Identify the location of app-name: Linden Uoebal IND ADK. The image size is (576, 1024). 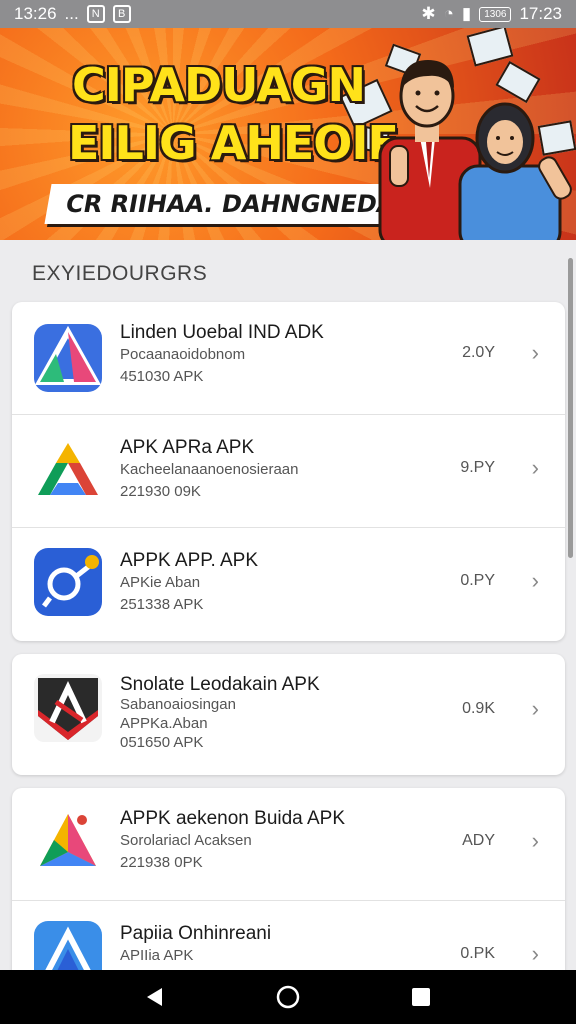
(222, 332).